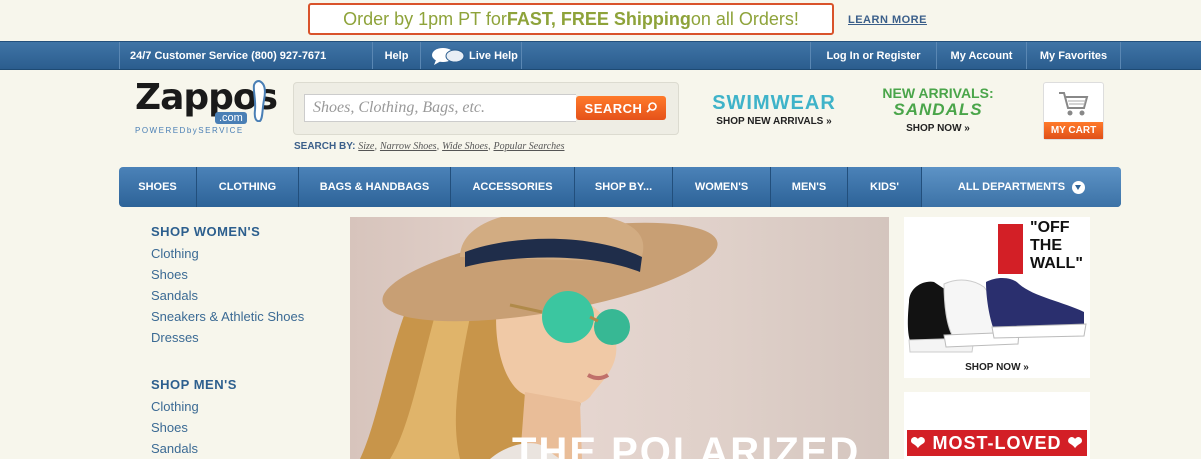 The height and width of the screenshot is (459, 1201). What do you see at coordinates (774, 103) in the screenshot?
I see `swimwear-title: SWIMWEAR` at bounding box center [774, 103].